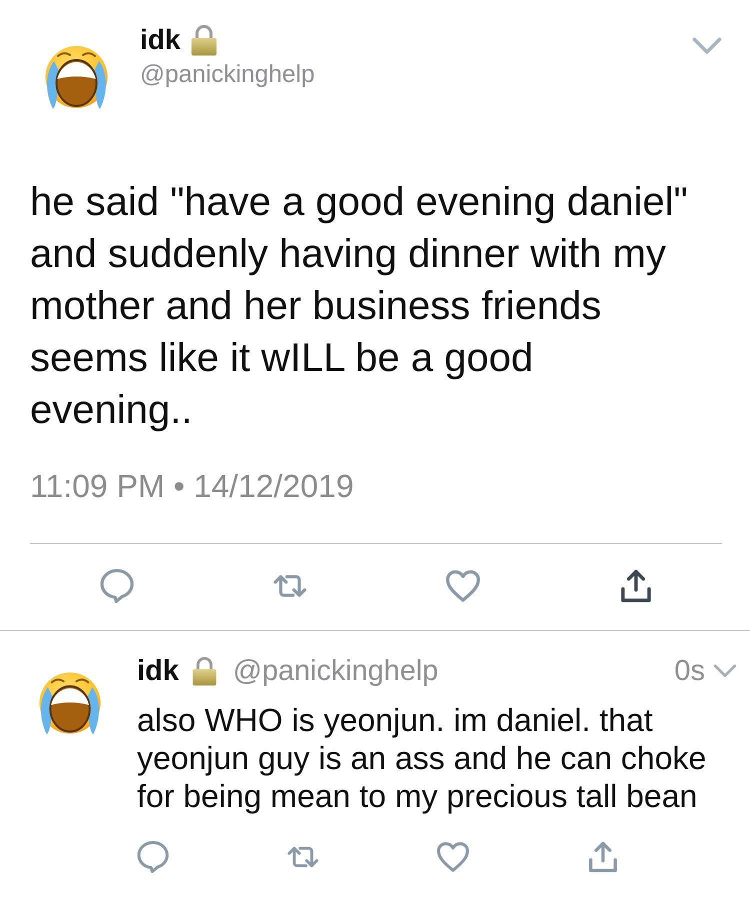 The image size is (750, 899). What do you see at coordinates (635, 586) in the screenshot?
I see `share-icon` at bounding box center [635, 586].